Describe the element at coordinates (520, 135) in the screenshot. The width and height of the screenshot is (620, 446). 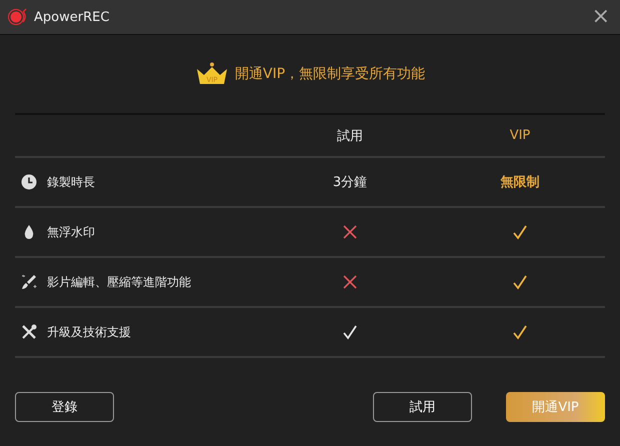
I see `column-header: VIP` at that location.